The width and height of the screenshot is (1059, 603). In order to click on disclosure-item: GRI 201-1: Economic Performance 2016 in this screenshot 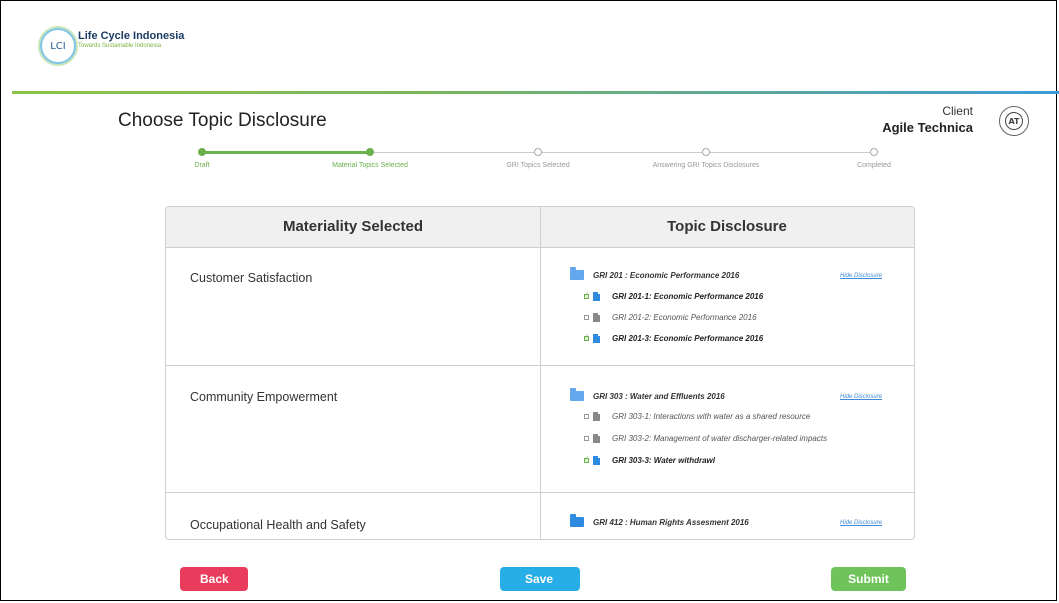, I will do `click(674, 296)`.